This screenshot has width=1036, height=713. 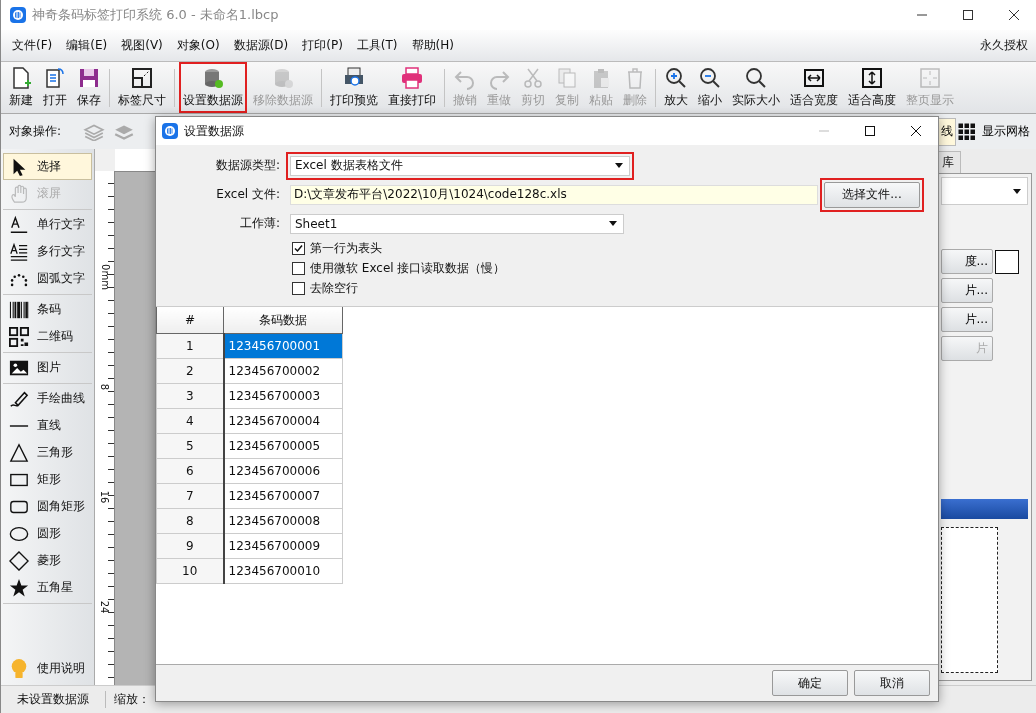 What do you see at coordinates (213, 87) in the screenshot?
I see `toolbar-button: 设置数据源` at bounding box center [213, 87].